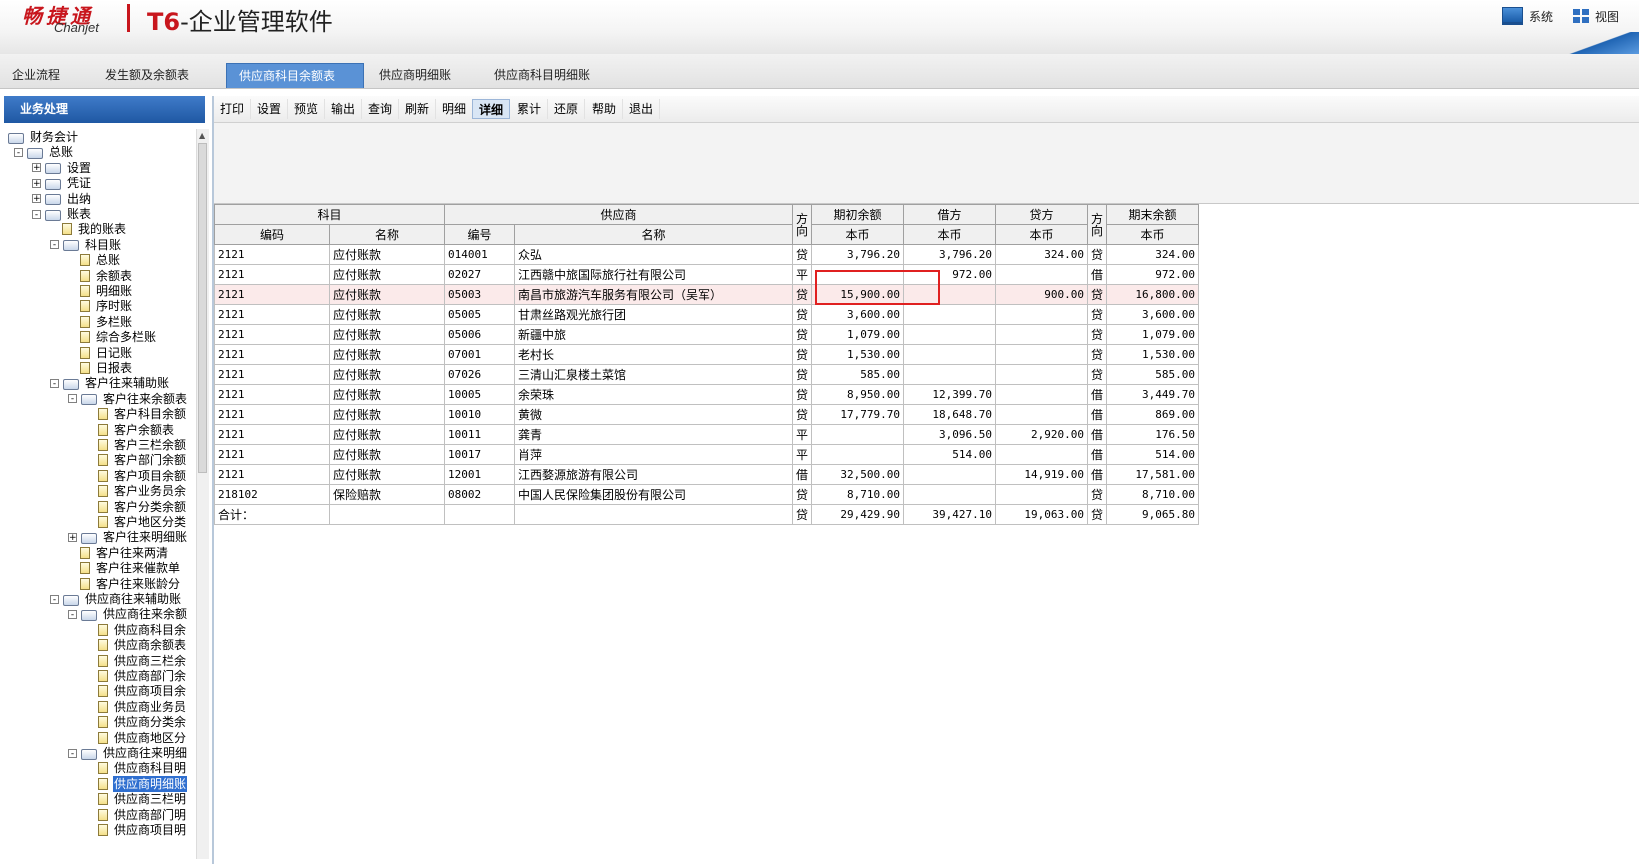 This screenshot has width=1639, height=864. Describe the element at coordinates (133, 599) in the screenshot. I see `tree-node-label: 供应商往来辅助账` at that location.